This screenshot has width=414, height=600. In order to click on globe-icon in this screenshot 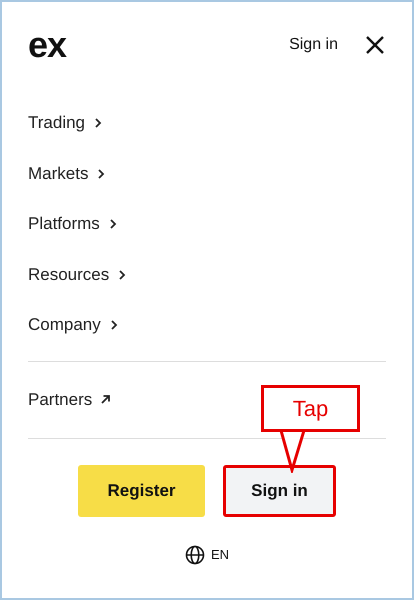, I will do `click(194, 554)`.